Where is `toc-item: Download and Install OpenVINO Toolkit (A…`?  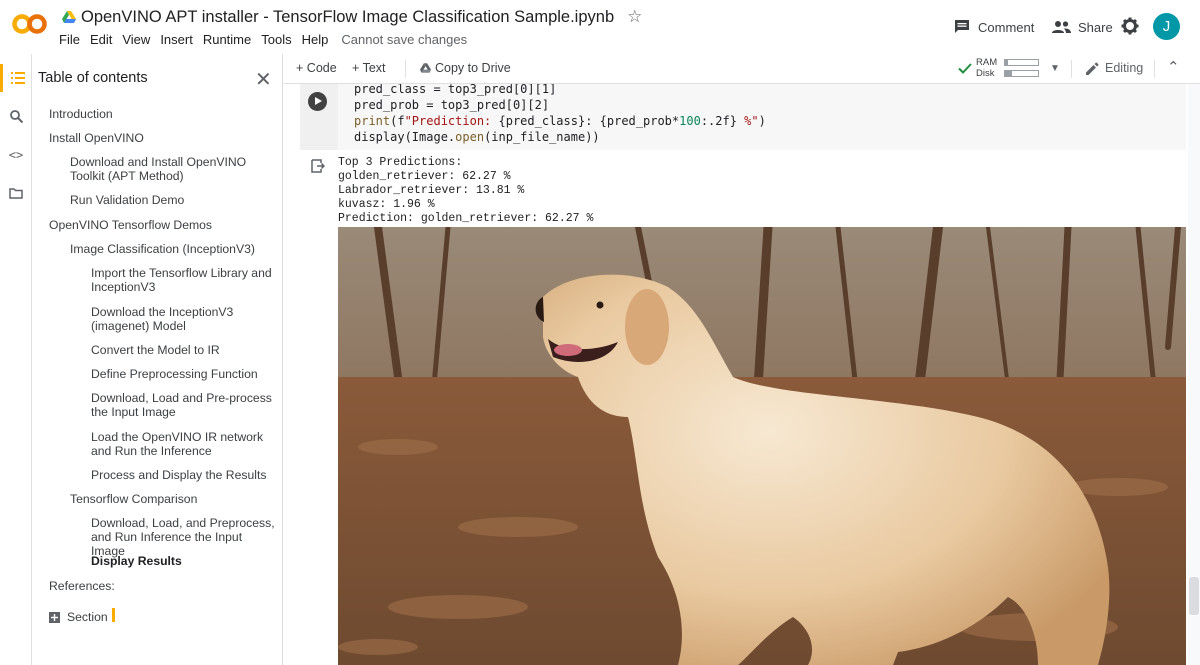
toc-item: Download and Install OpenVINO Toolkit (A… is located at coordinates (170, 169).